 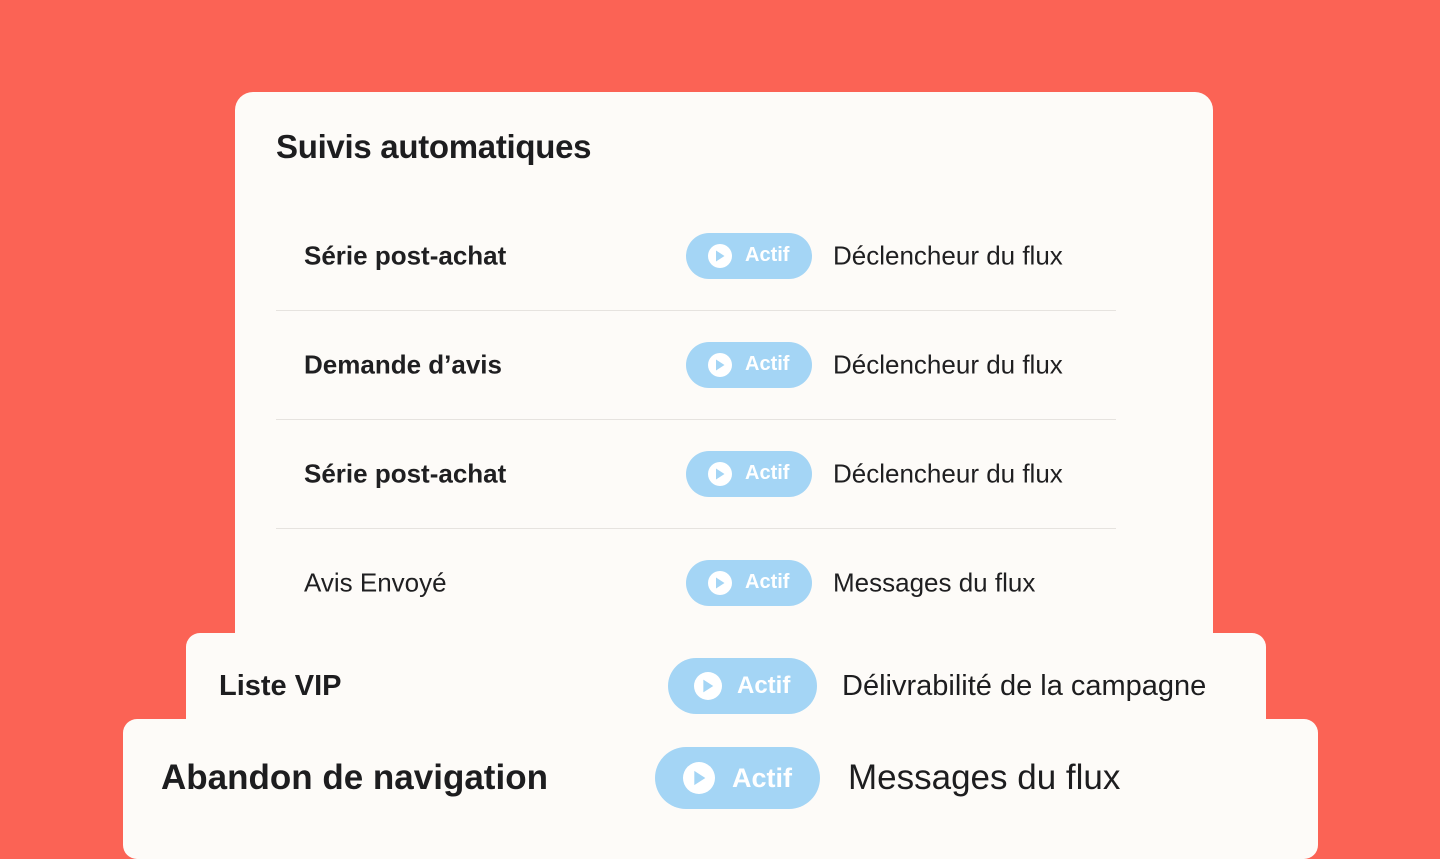 I want to click on flow-name: Liste VIP, so click(x=280, y=686).